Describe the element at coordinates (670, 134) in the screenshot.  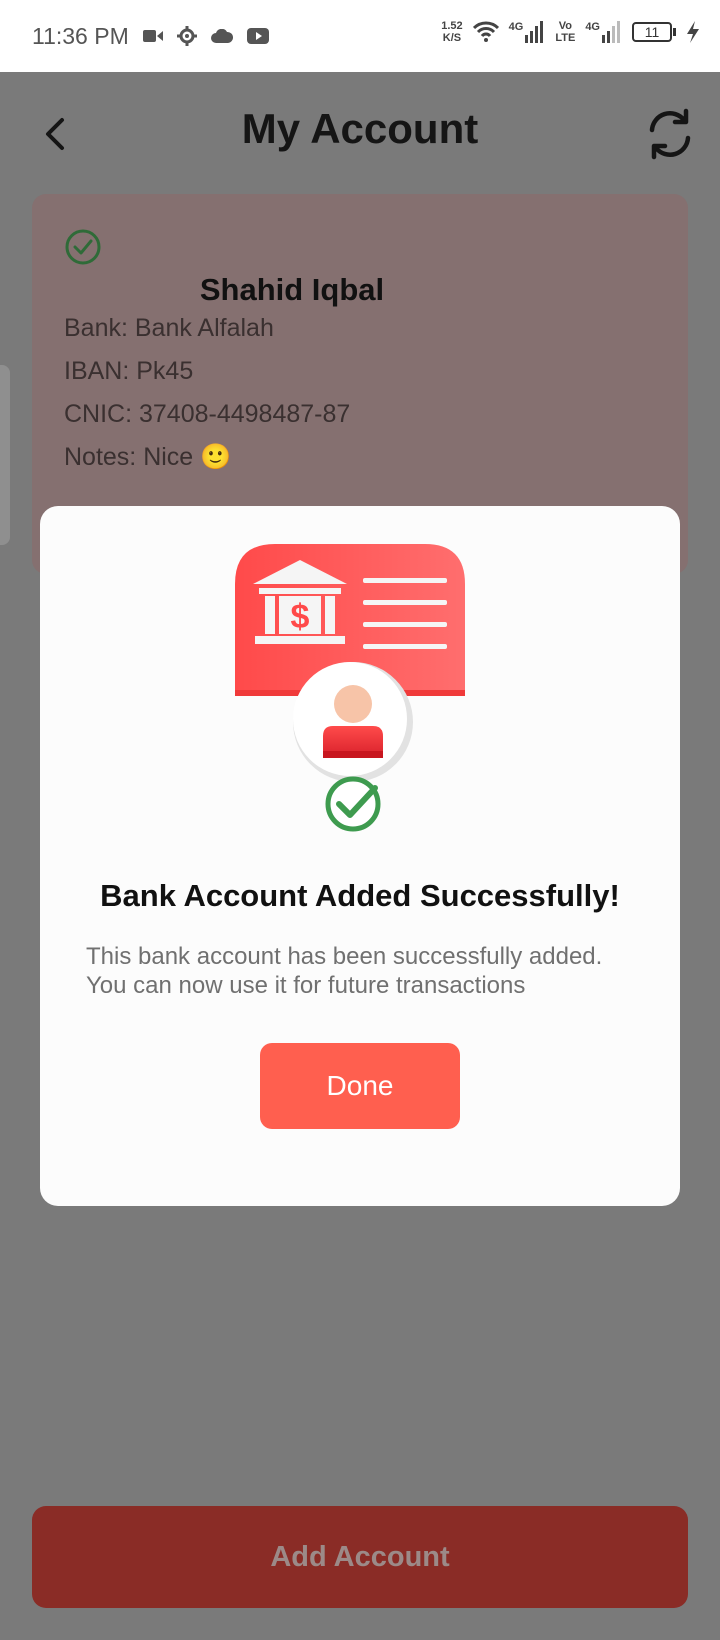
I see `refresh-icon` at that location.